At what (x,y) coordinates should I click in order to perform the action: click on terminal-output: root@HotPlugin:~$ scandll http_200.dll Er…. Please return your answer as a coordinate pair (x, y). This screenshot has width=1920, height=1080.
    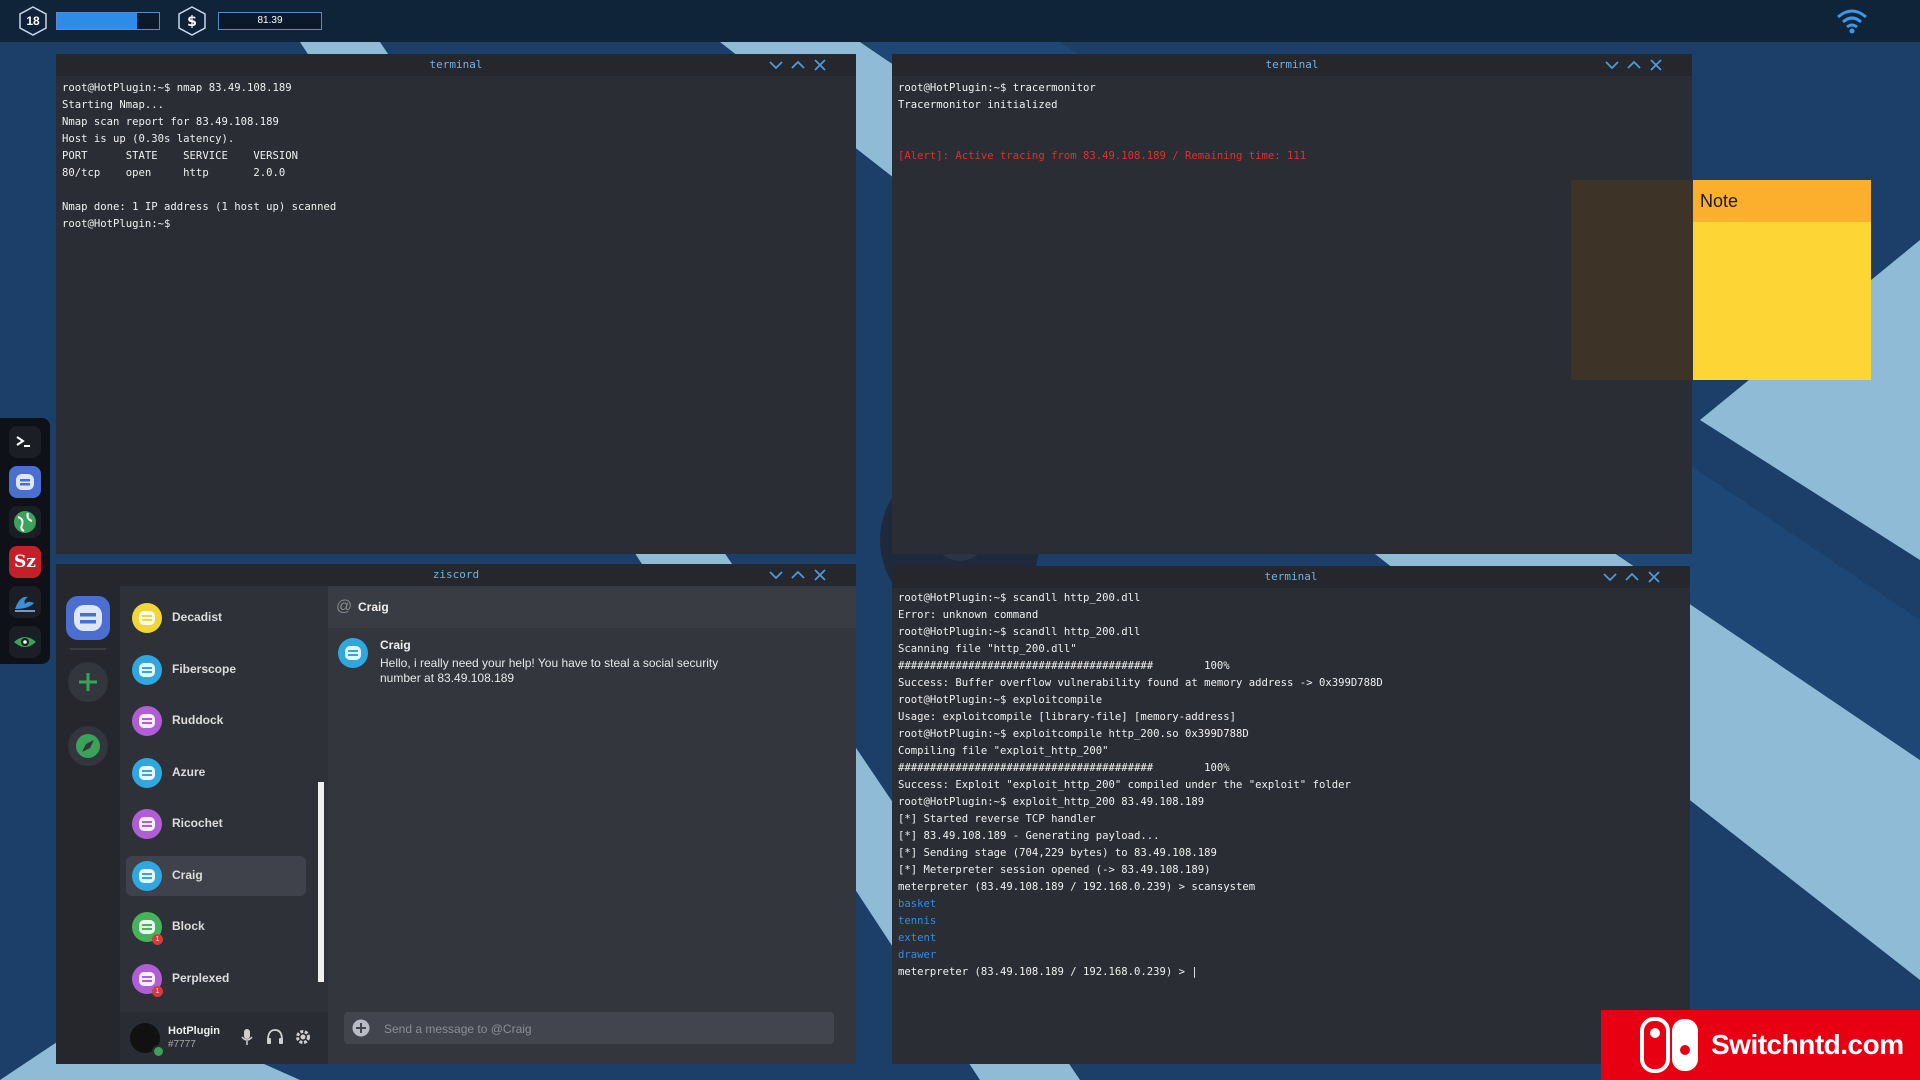
    Looking at the image, I should click on (1291, 785).